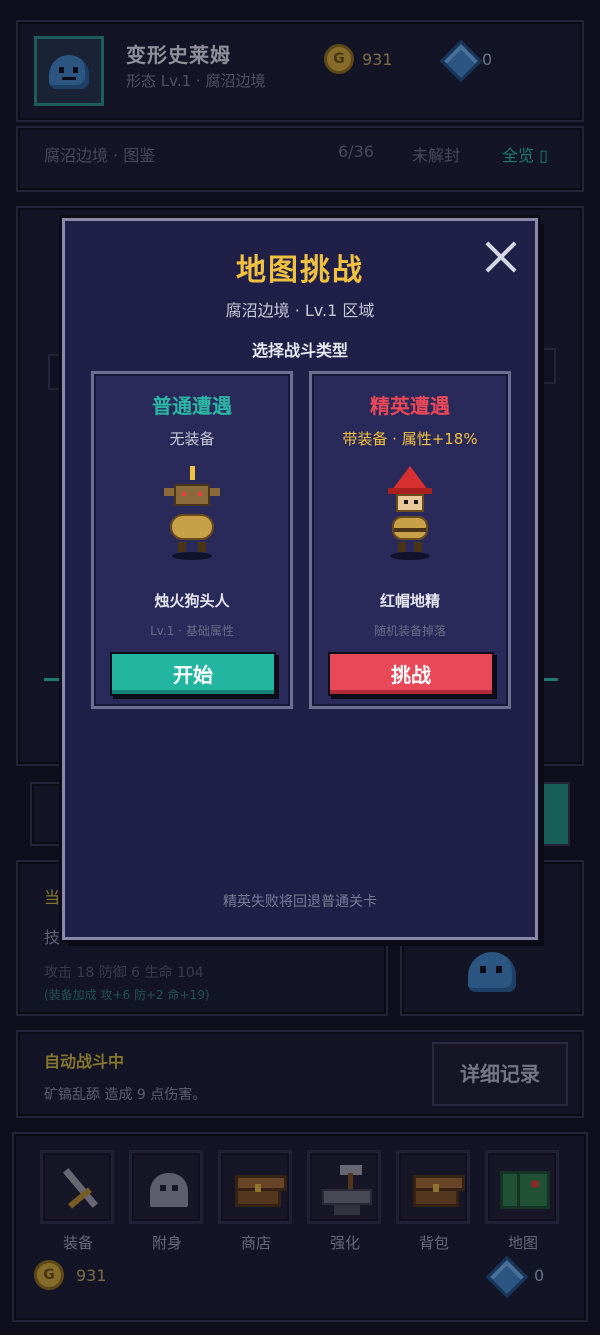  I want to click on battle-type-prompt: 选择战斗类型, so click(299, 350).